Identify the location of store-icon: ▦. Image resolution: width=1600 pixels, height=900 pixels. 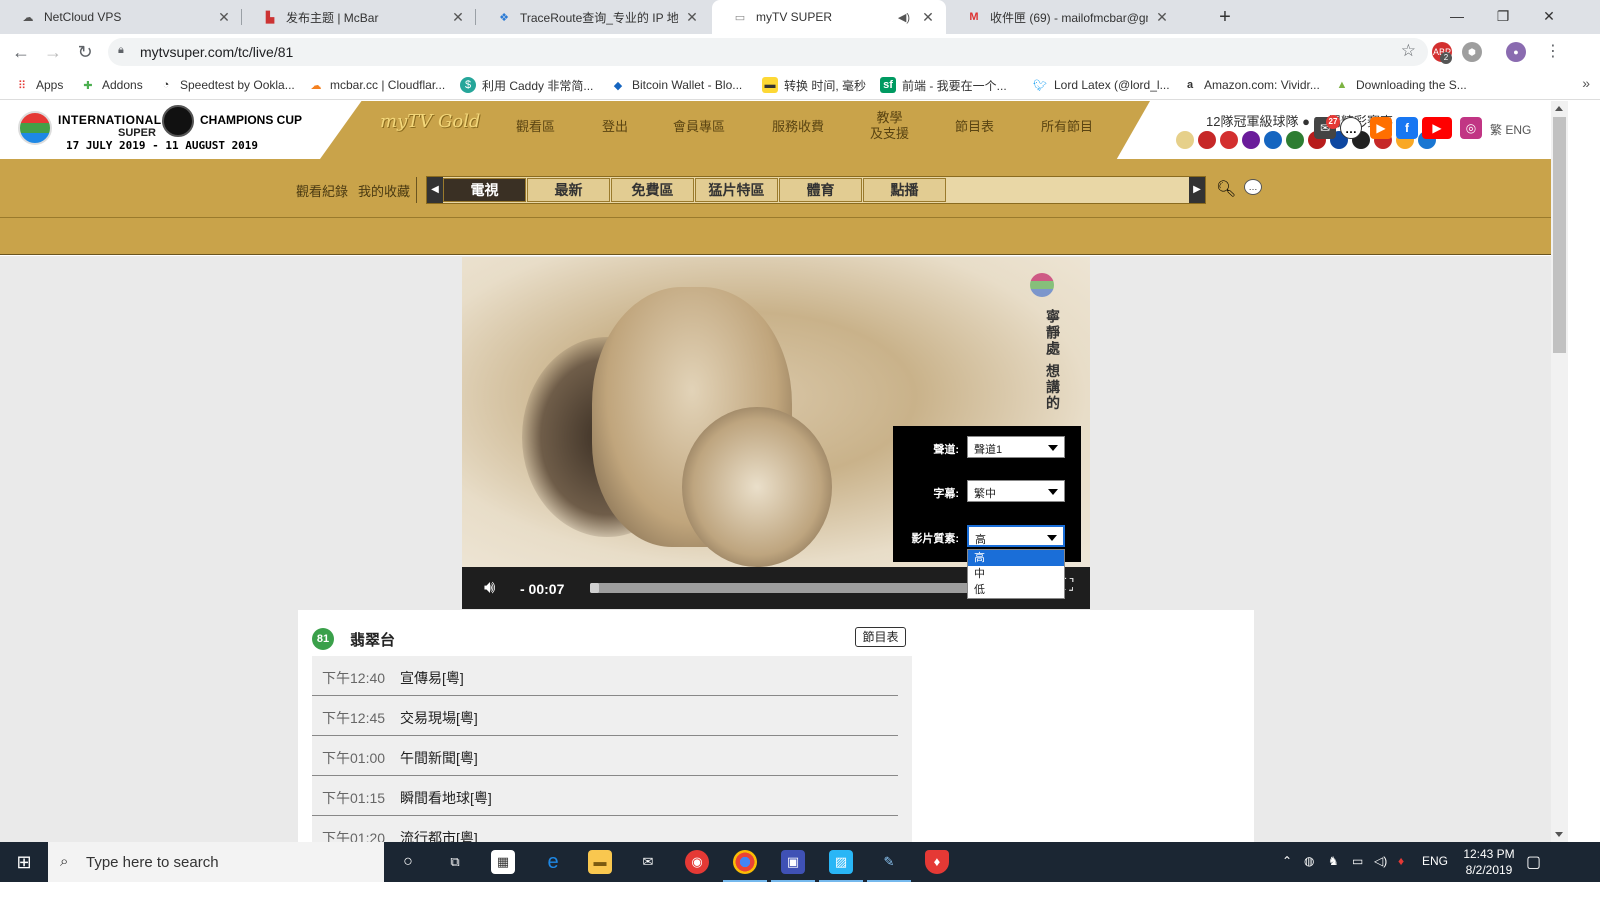
(503, 862).